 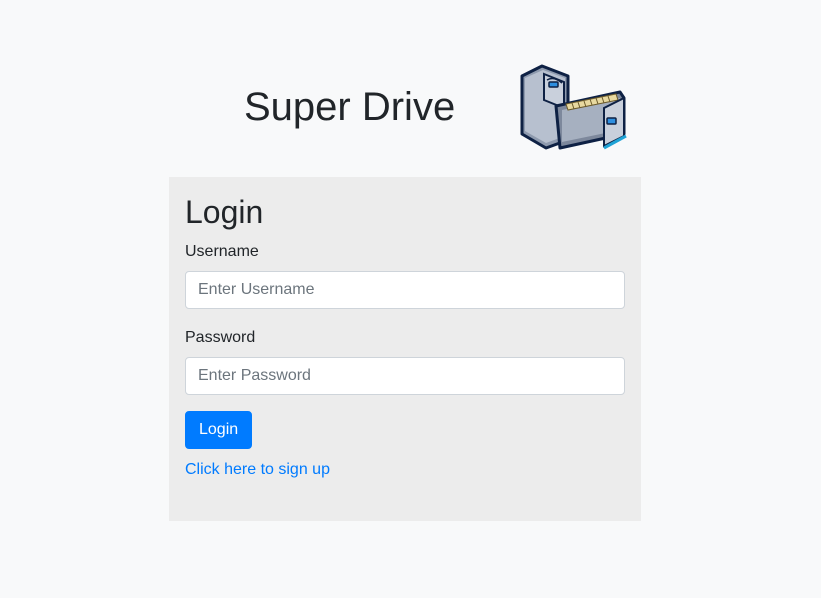 What do you see at coordinates (350, 107) in the screenshot?
I see `app-title: Super Drive` at bounding box center [350, 107].